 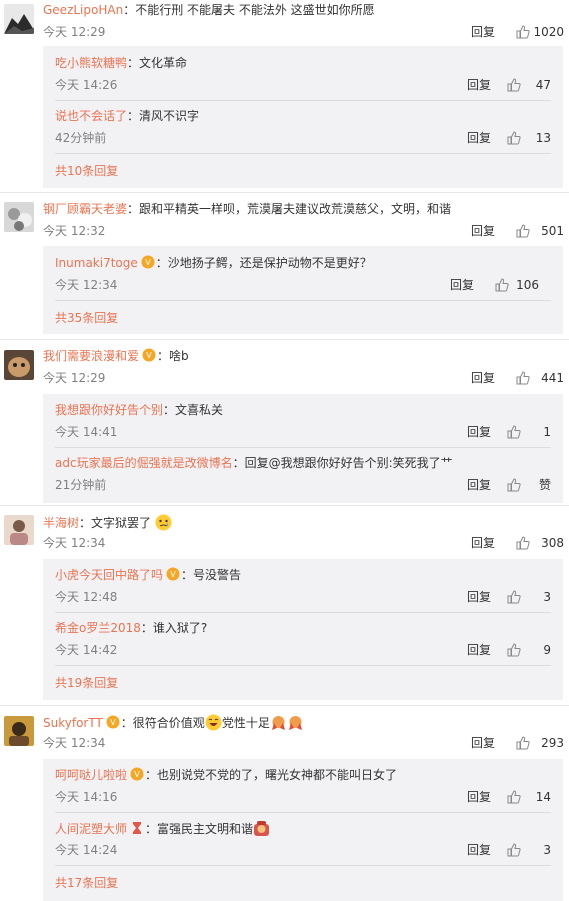 I want to click on reply-text: 我想跟你好好告个别：文喜私关, so click(x=139, y=410).